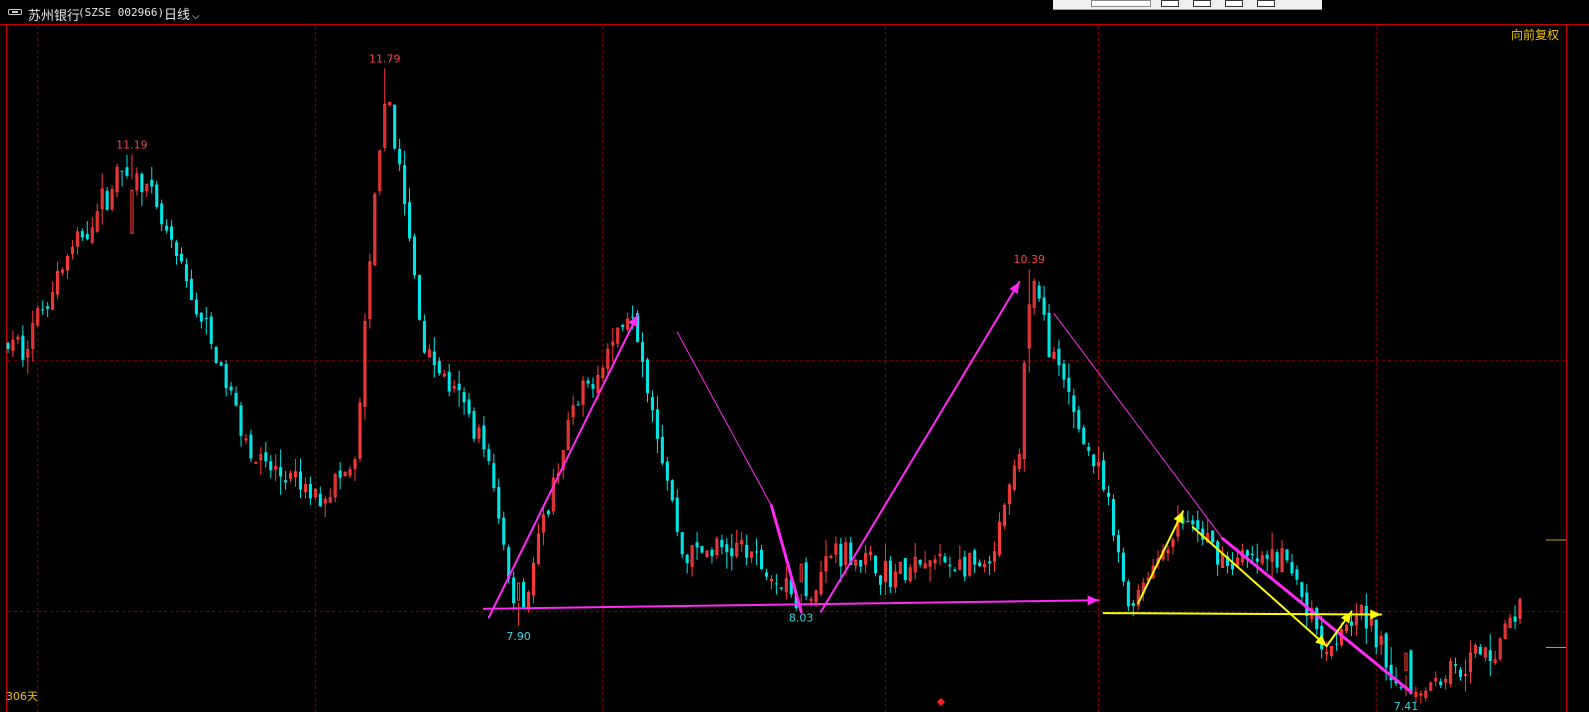  What do you see at coordinates (1093, 600) in the screenshot?
I see `trend-arrowhead` at bounding box center [1093, 600].